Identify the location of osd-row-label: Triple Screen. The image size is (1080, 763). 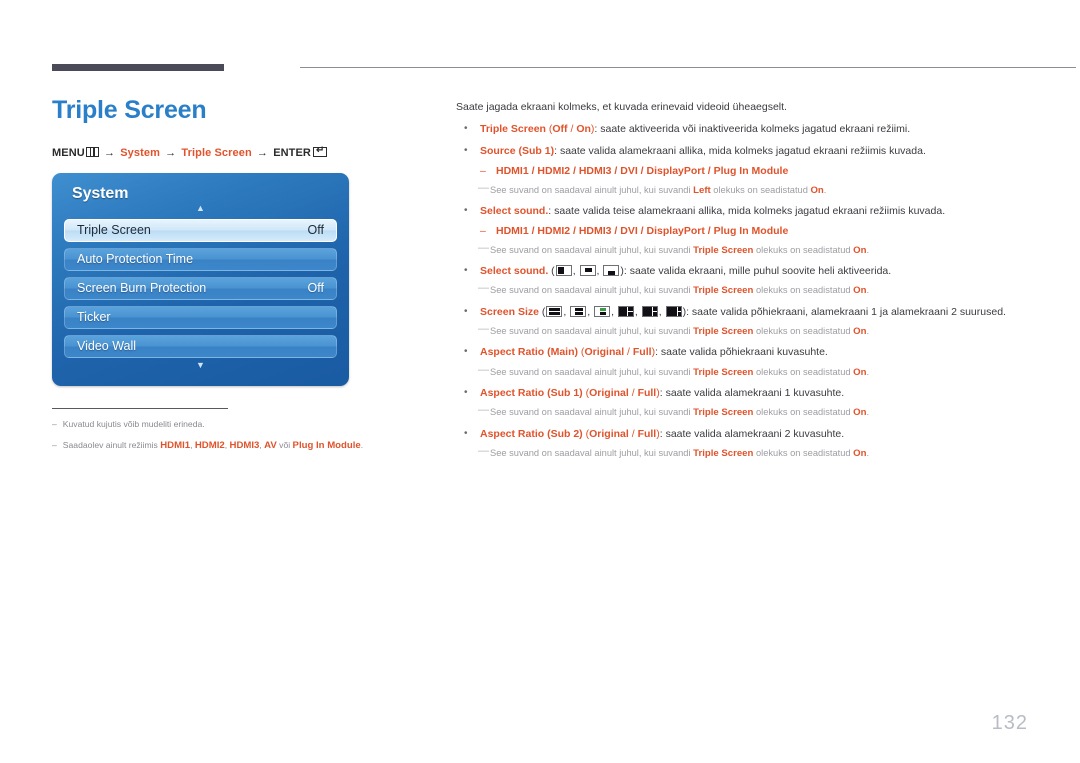
(114, 230).